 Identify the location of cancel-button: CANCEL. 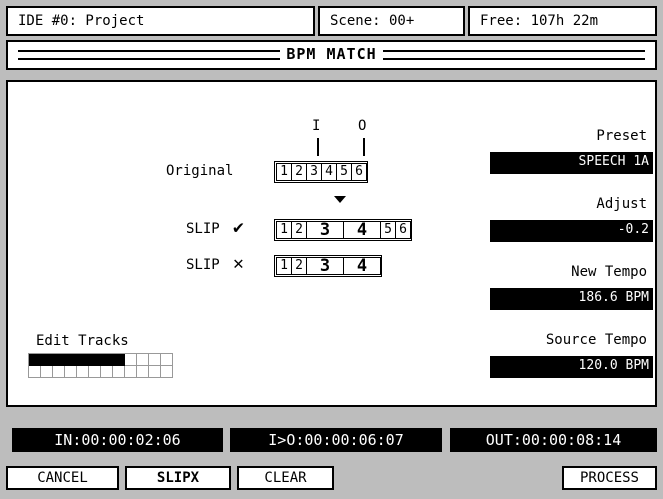
(62, 478).